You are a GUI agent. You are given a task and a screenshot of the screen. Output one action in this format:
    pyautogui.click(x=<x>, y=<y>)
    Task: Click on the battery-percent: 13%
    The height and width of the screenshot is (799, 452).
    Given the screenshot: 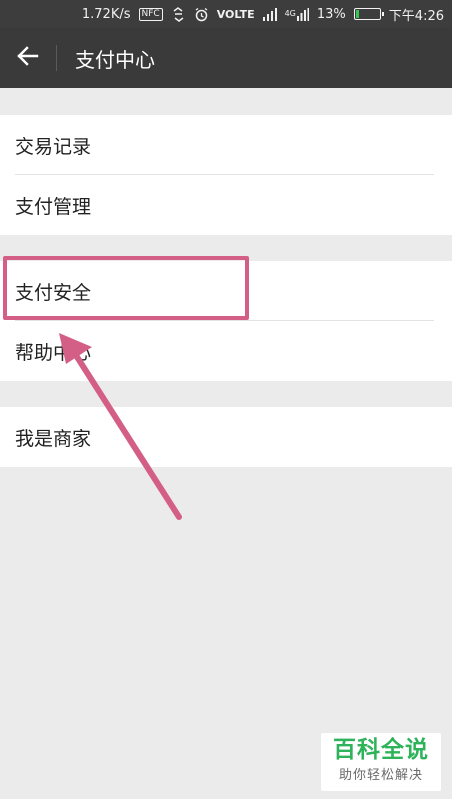 What is the action you would take?
    pyautogui.click(x=331, y=14)
    